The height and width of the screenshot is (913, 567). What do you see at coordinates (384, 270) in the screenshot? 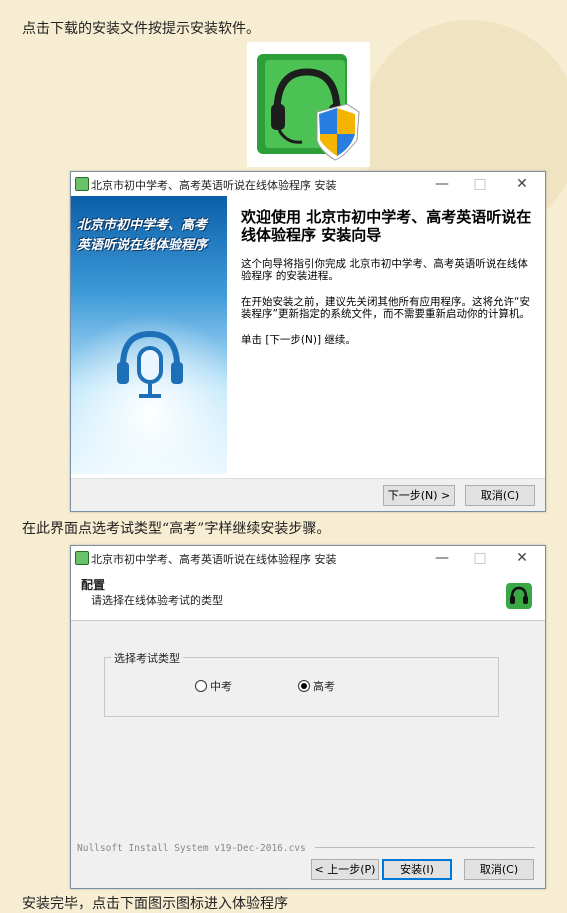
I see `welcome-paragraph-1: 这个向导将指引你完成 北京市初中学考、高考英语听说在线体验程序 的安装进程。` at bounding box center [384, 270].